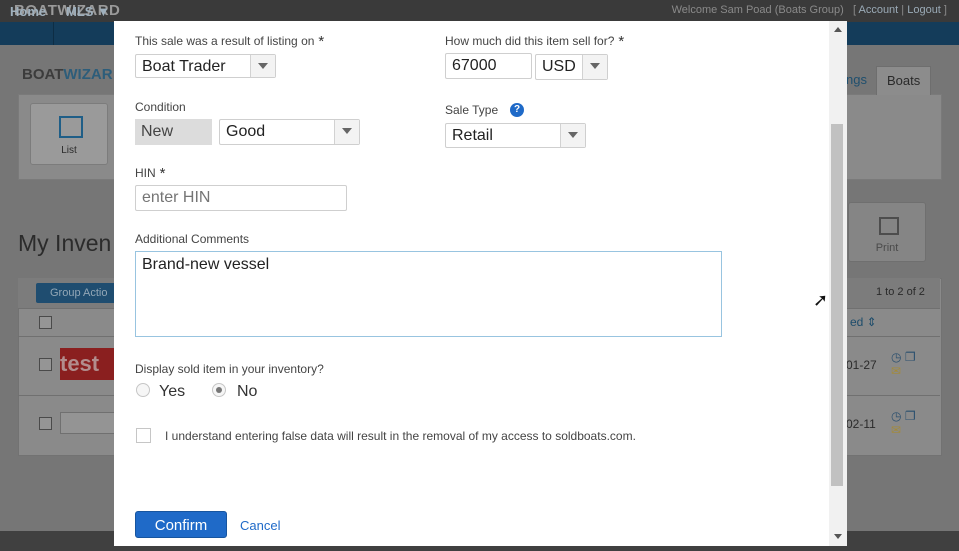 Image resolution: width=959 pixels, height=551 pixels. I want to click on mouse-cursor-icon: ➚, so click(821, 300).